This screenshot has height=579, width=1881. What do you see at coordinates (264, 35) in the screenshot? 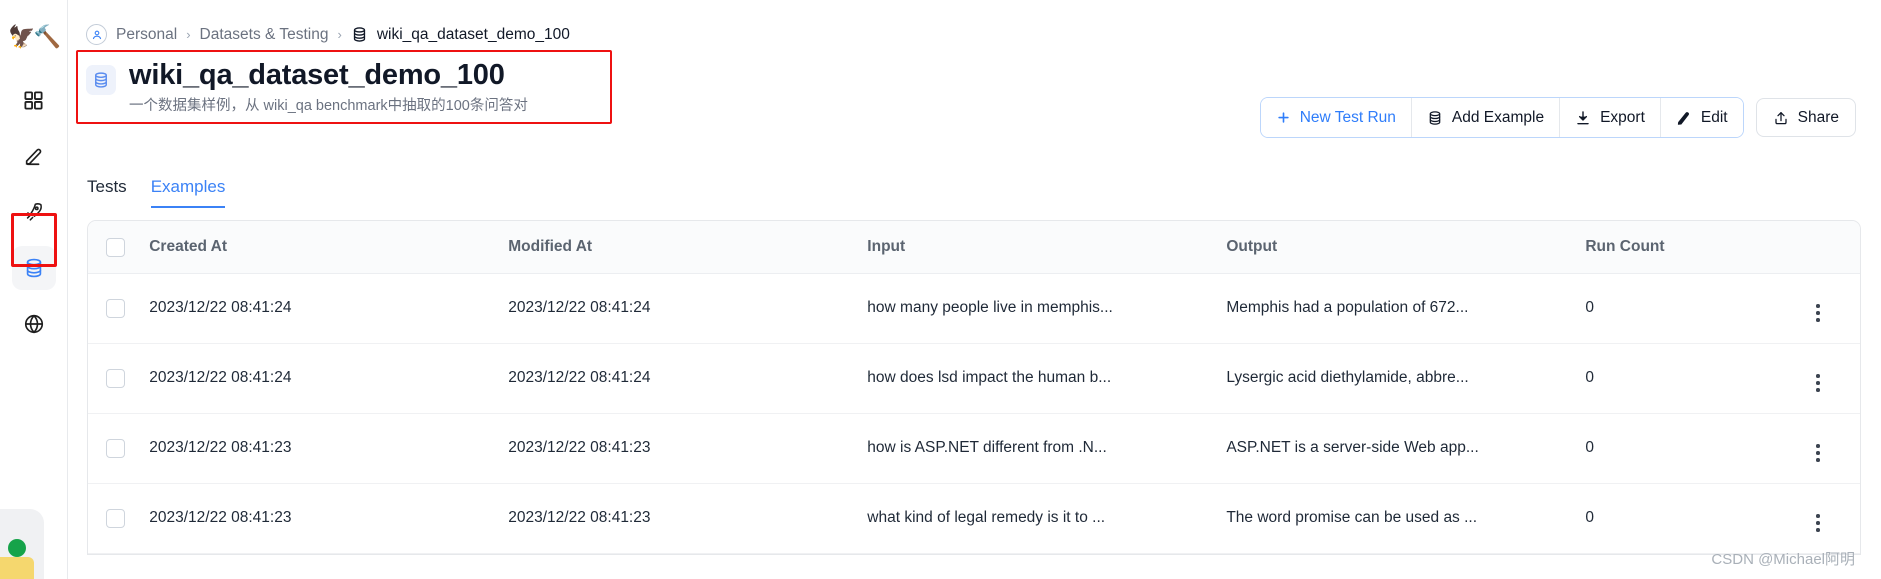
I see `breadcrumb-item-datasets-testing: Datasets & Testing` at bounding box center [264, 35].